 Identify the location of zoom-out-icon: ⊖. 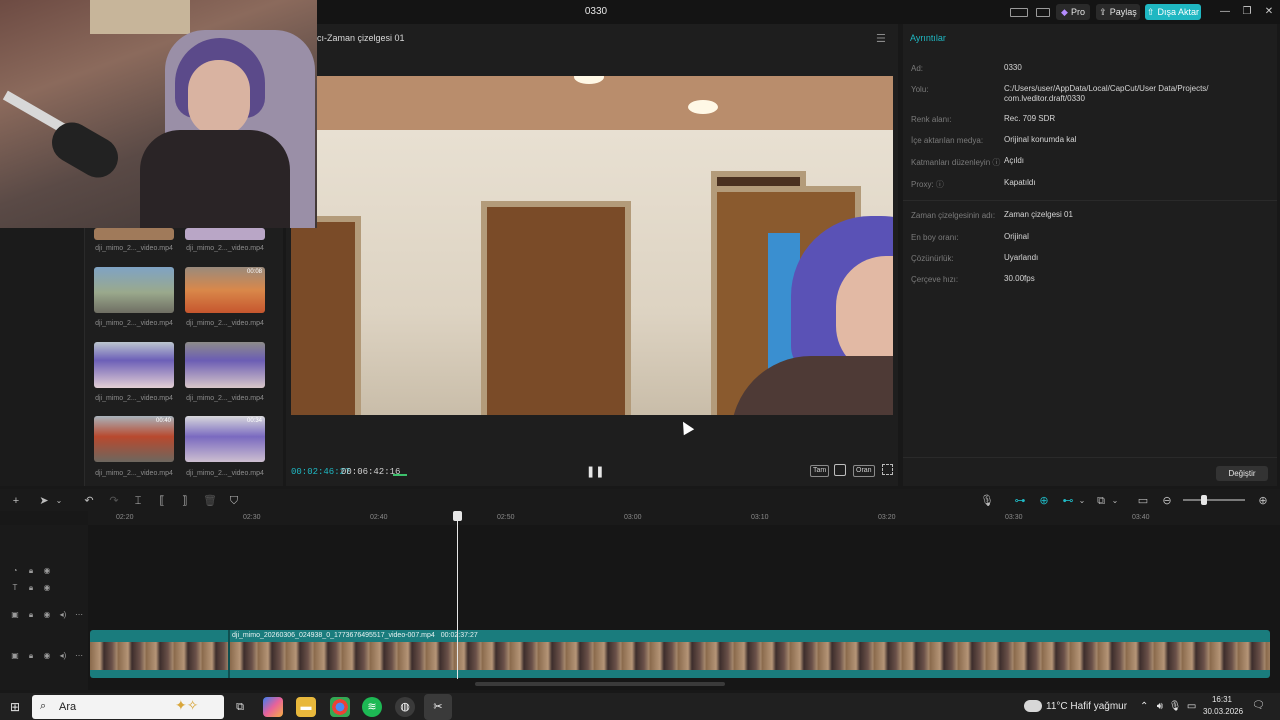
(1167, 501).